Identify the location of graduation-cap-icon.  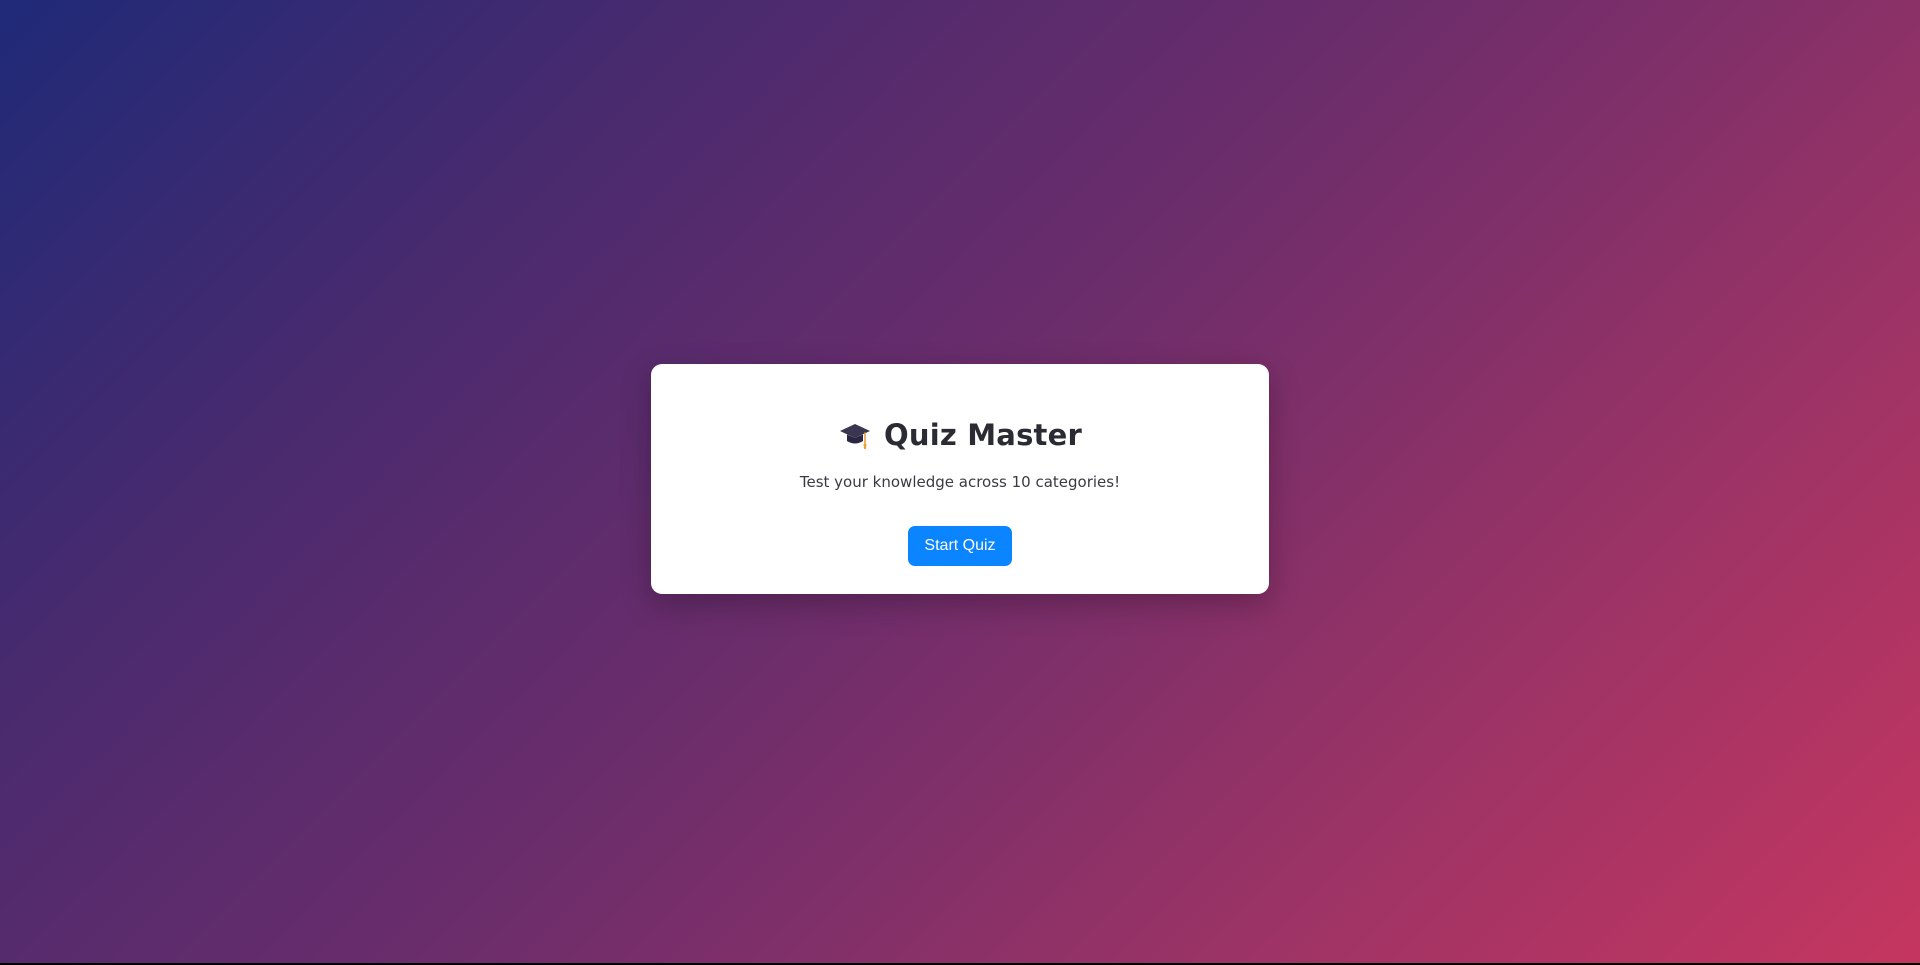
(855, 436).